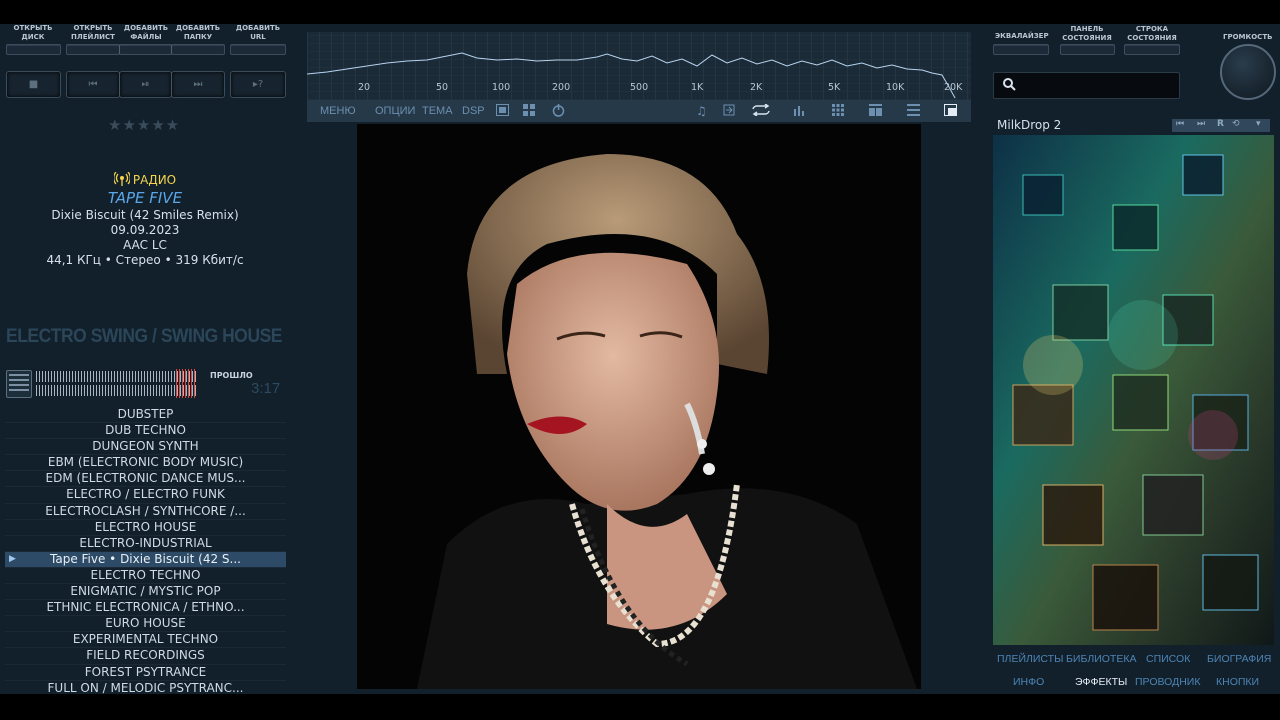 The image size is (1280, 720). I want to click on tab-buttons: КНОПКИ, so click(1237, 682).